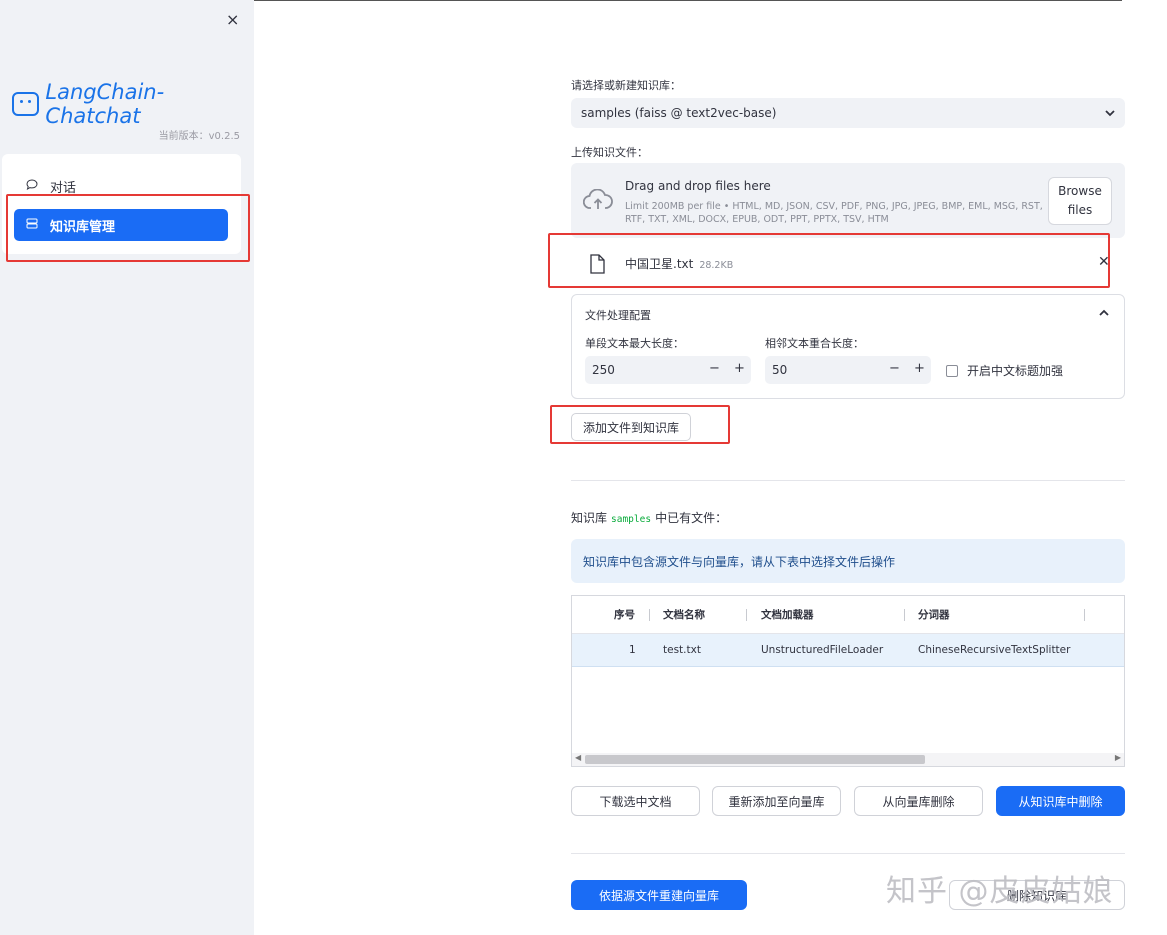  What do you see at coordinates (668, 370) in the screenshot?
I see `max-length-stepper: 250 − +` at bounding box center [668, 370].